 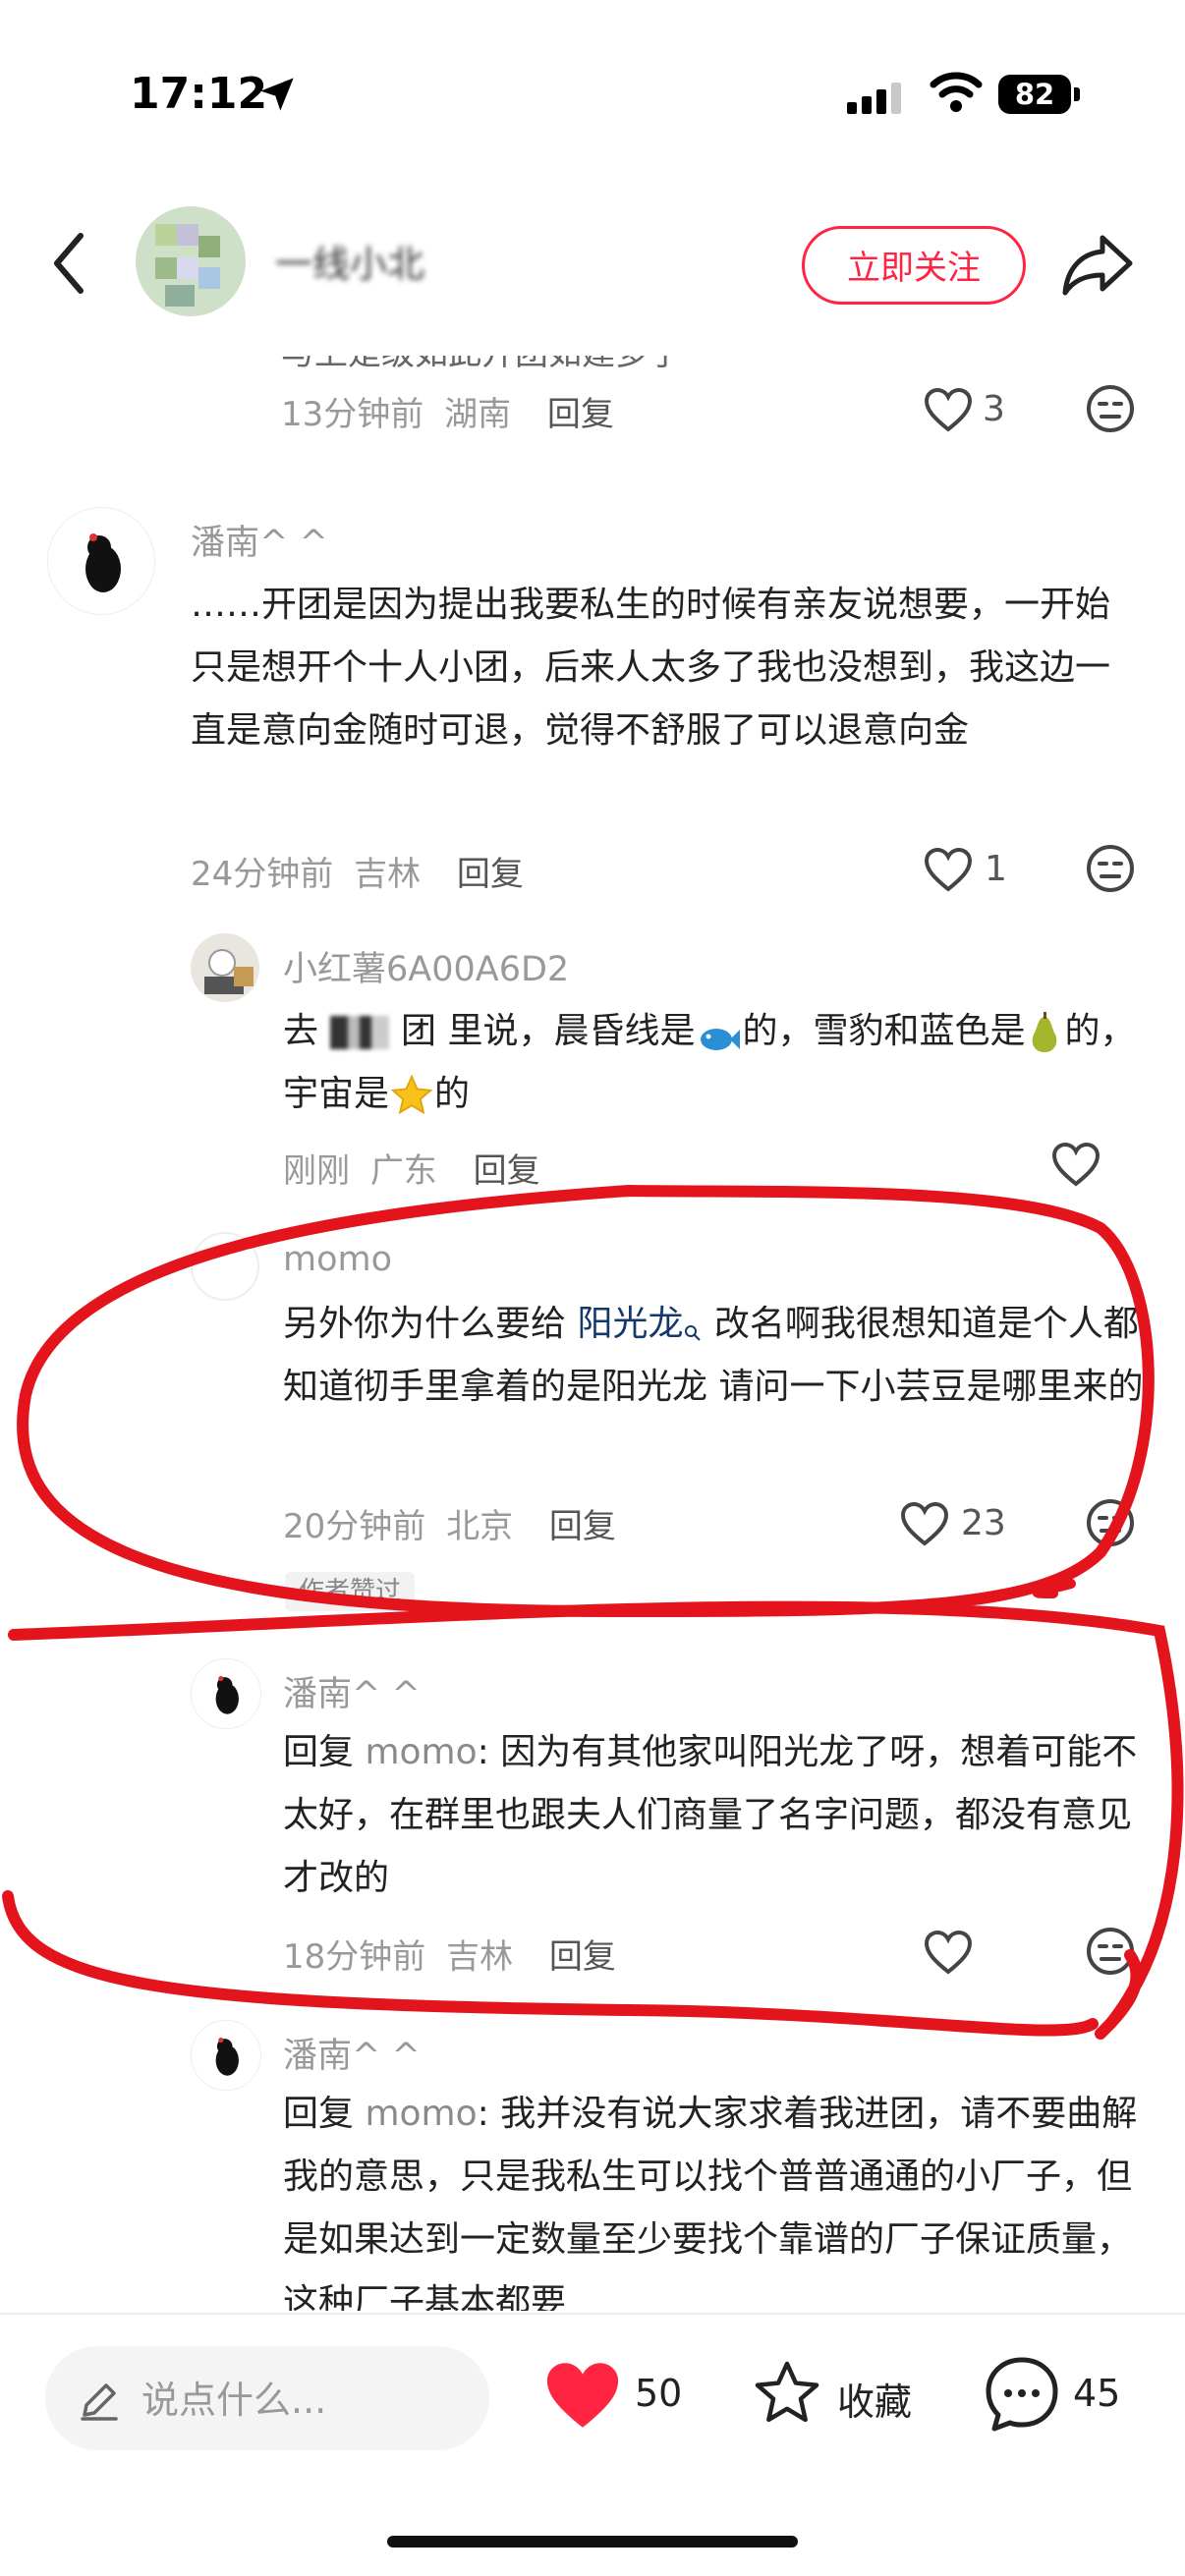 I want to click on bottom-divider, so click(x=592, y=2314).